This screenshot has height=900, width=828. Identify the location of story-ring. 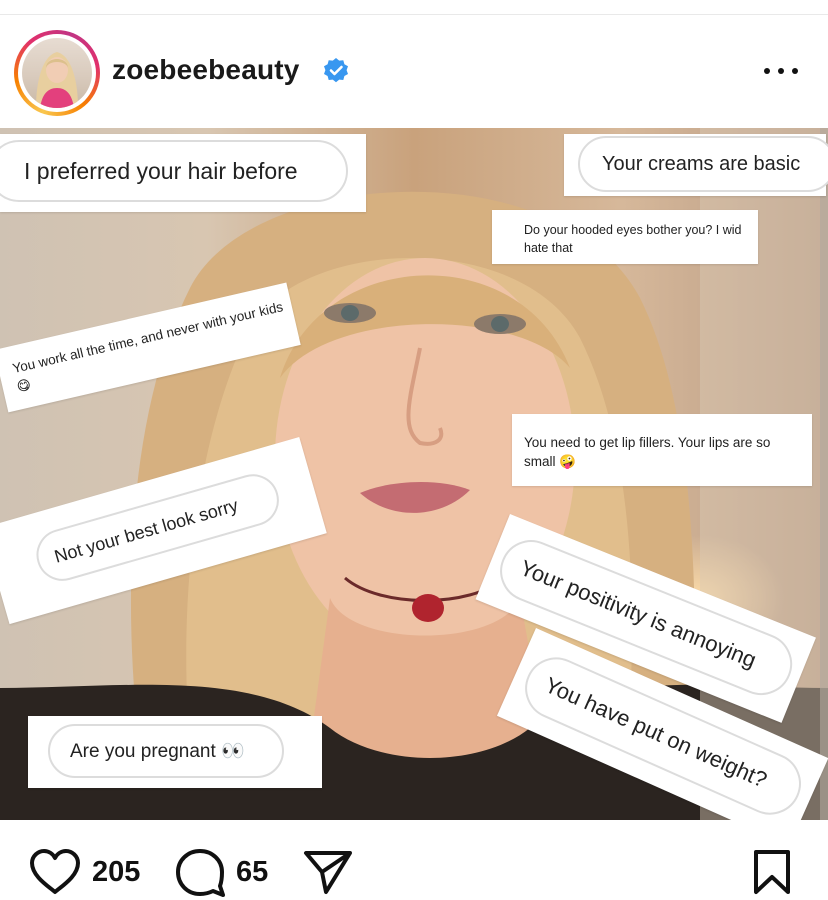
(57, 73).